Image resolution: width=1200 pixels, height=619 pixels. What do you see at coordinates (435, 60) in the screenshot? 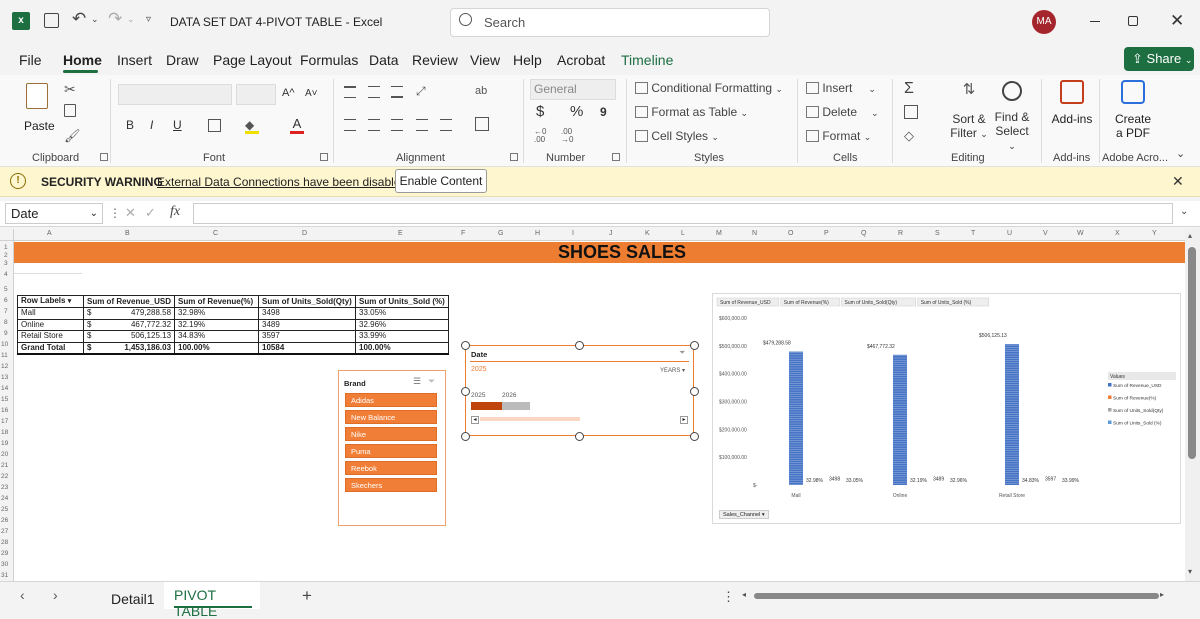
I see `tab-review: Review` at bounding box center [435, 60].